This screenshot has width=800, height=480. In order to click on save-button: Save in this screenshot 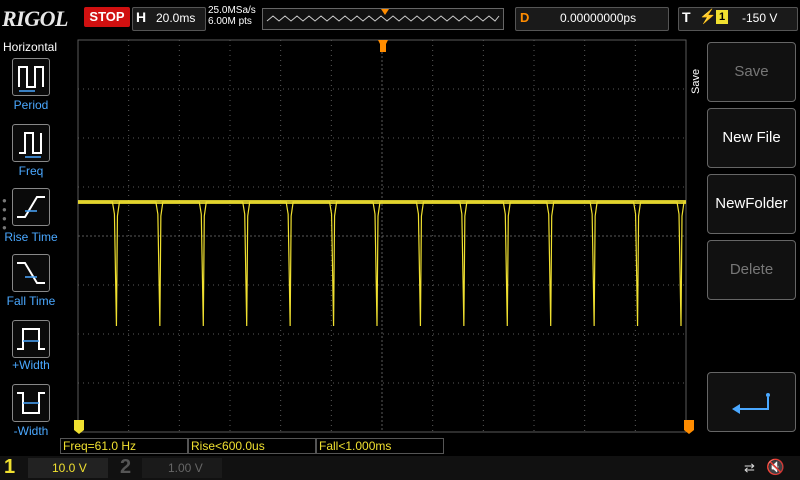, I will do `click(751, 72)`.